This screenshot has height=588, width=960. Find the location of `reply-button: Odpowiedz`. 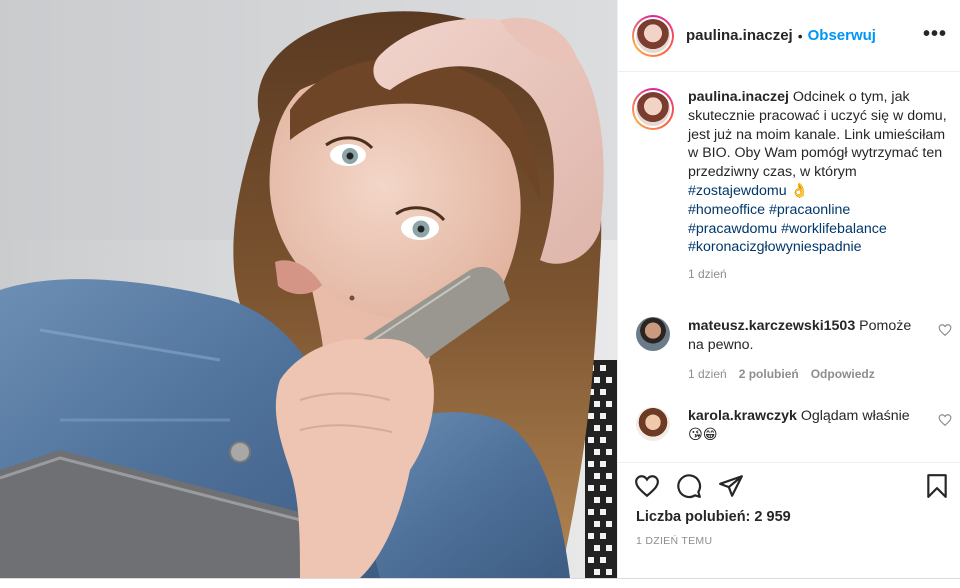

reply-button: Odpowiedz is located at coordinates (843, 374).